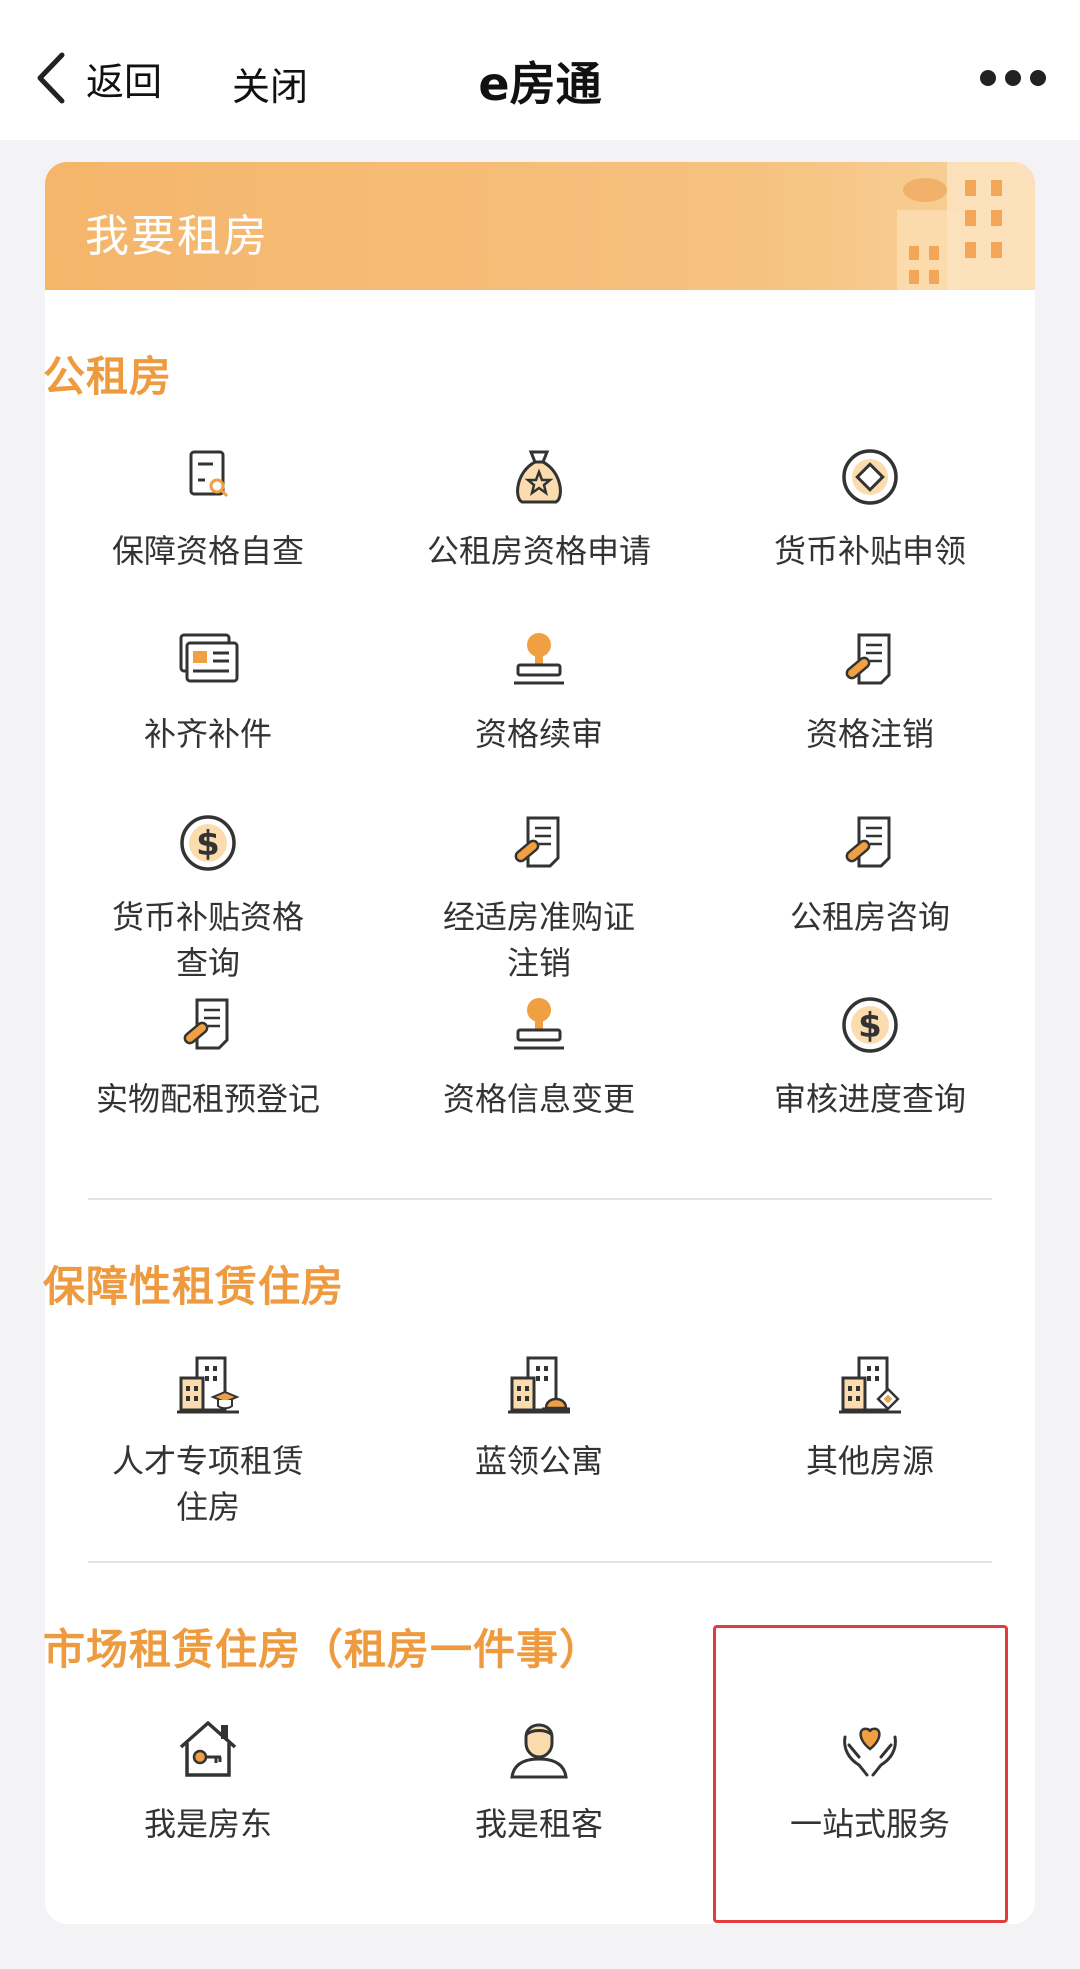 Image resolution: width=1080 pixels, height=1969 pixels. Describe the element at coordinates (870, 874) in the screenshot. I see `item-public-rental-consult: 公租房咨询` at that location.